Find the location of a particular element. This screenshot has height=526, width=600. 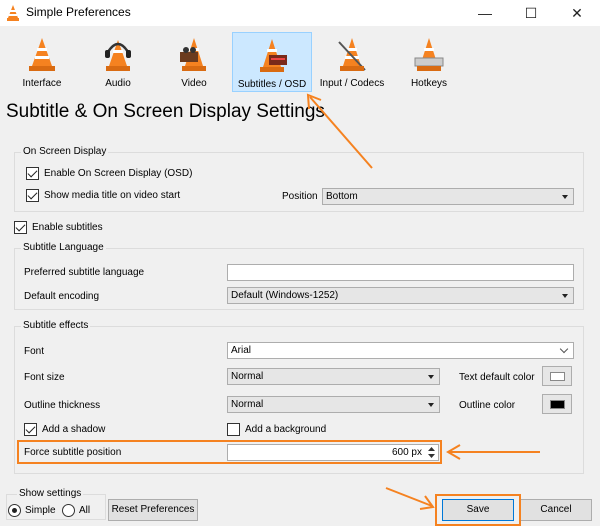

arrow-to-force-position is located at coordinates (493, 452).